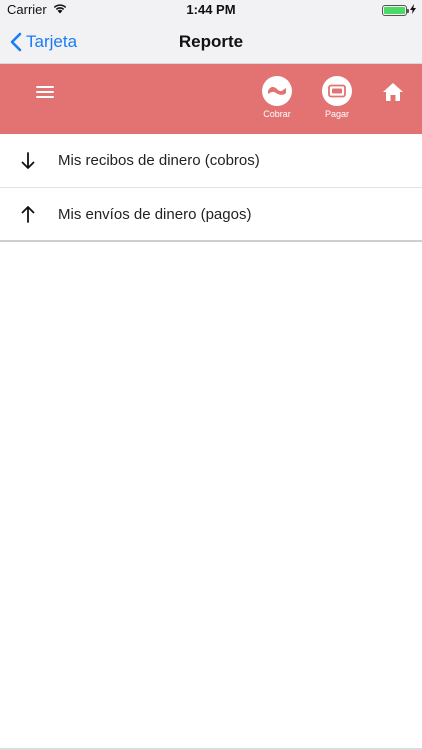  Describe the element at coordinates (413, 10) in the screenshot. I see `charging-bolt-icon` at that location.